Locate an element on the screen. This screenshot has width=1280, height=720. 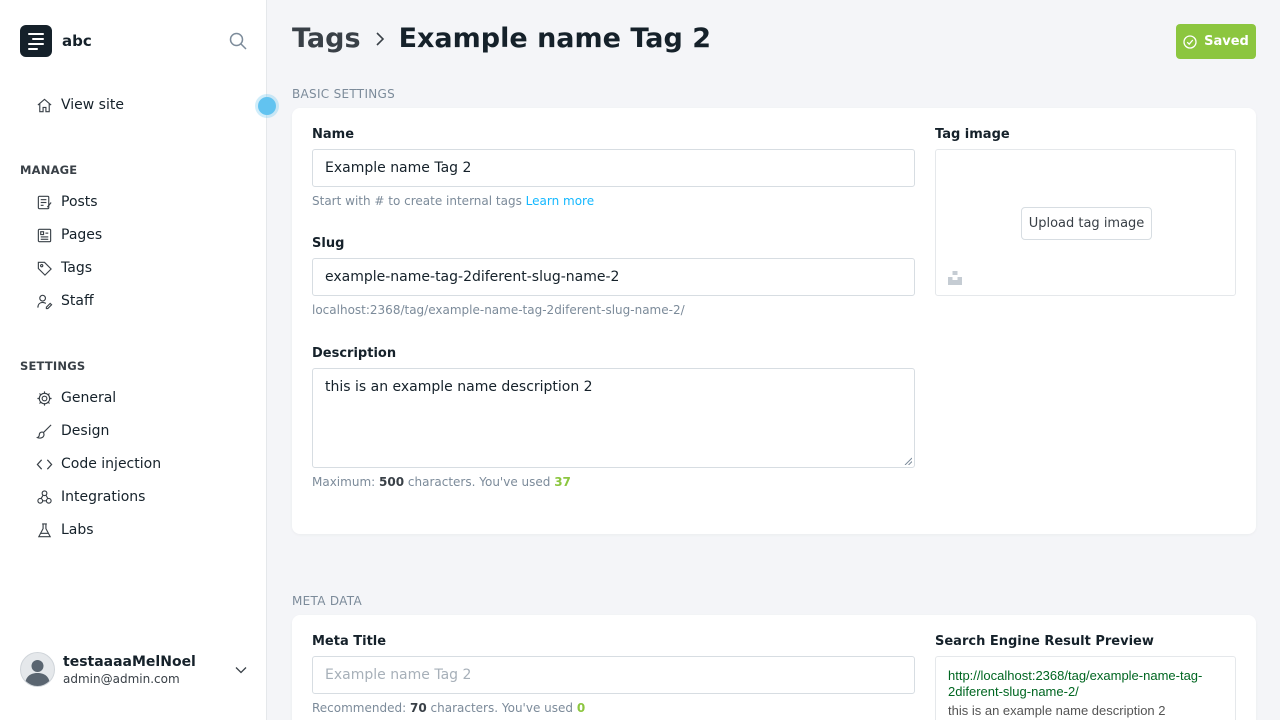
sidebar-item-label: Posts is located at coordinates (79, 202).